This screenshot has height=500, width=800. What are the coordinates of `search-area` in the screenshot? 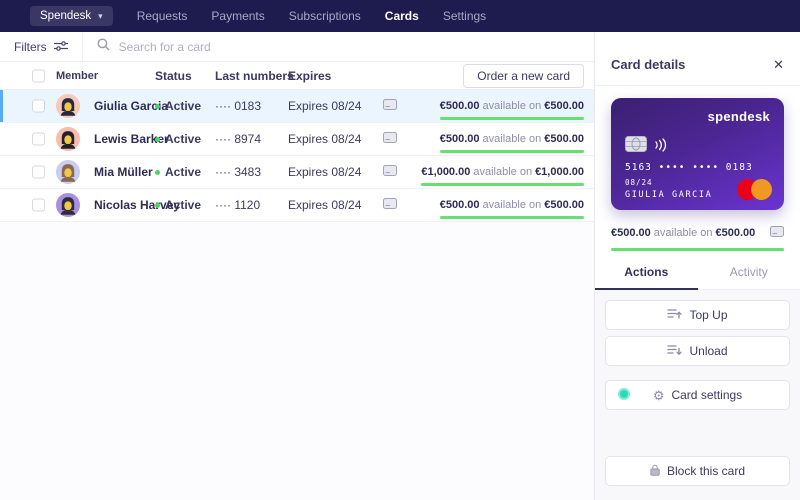 It's located at (338, 47).